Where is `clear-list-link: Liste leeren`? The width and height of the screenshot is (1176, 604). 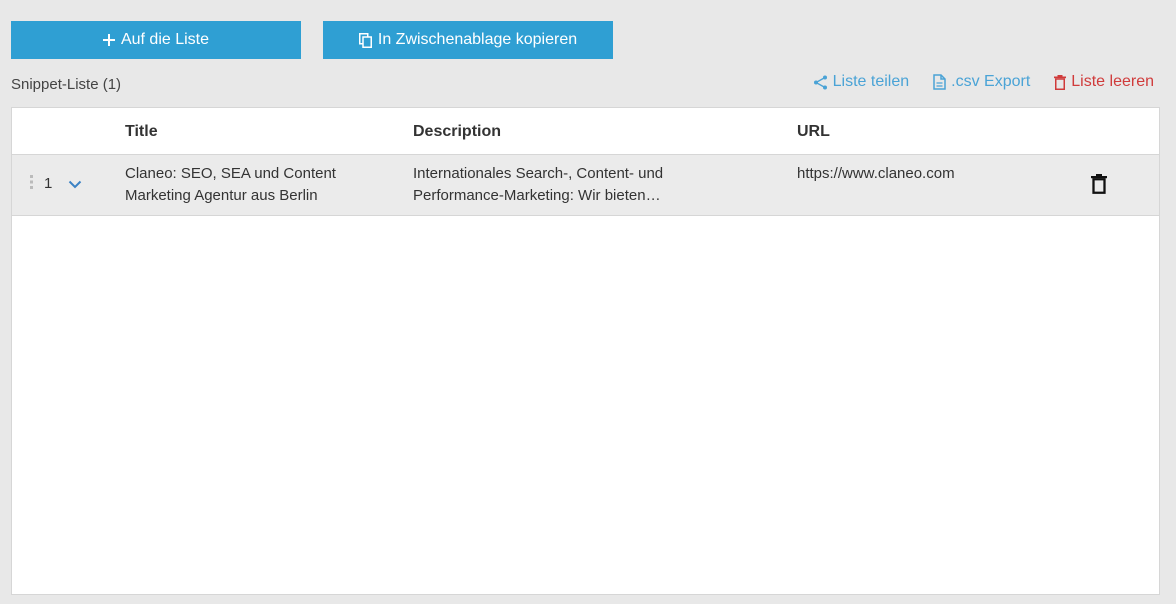
clear-list-link: Liste leeren is located at coordinates (1104, 82).